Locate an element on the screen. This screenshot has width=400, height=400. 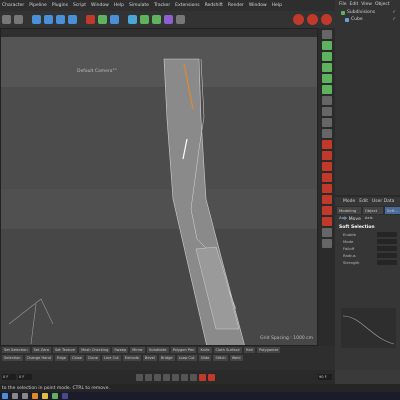
command-button: Extrude is located at coordinates (131, 358).